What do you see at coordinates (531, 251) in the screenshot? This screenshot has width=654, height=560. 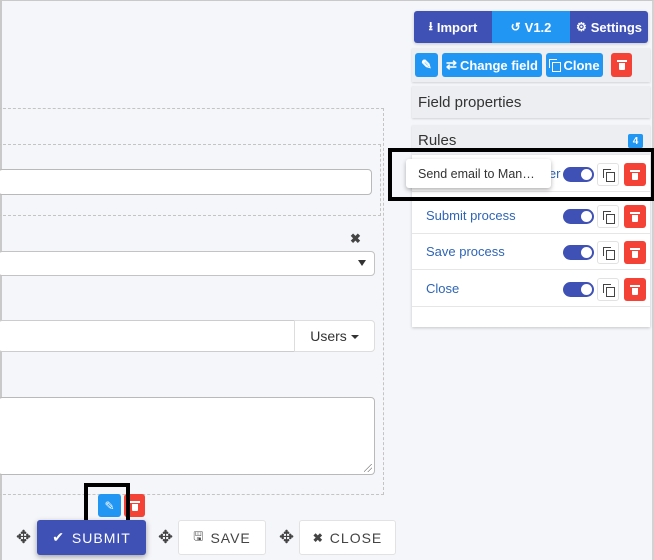 I see `rule-item: Save process` at bounding box center [531, 251].